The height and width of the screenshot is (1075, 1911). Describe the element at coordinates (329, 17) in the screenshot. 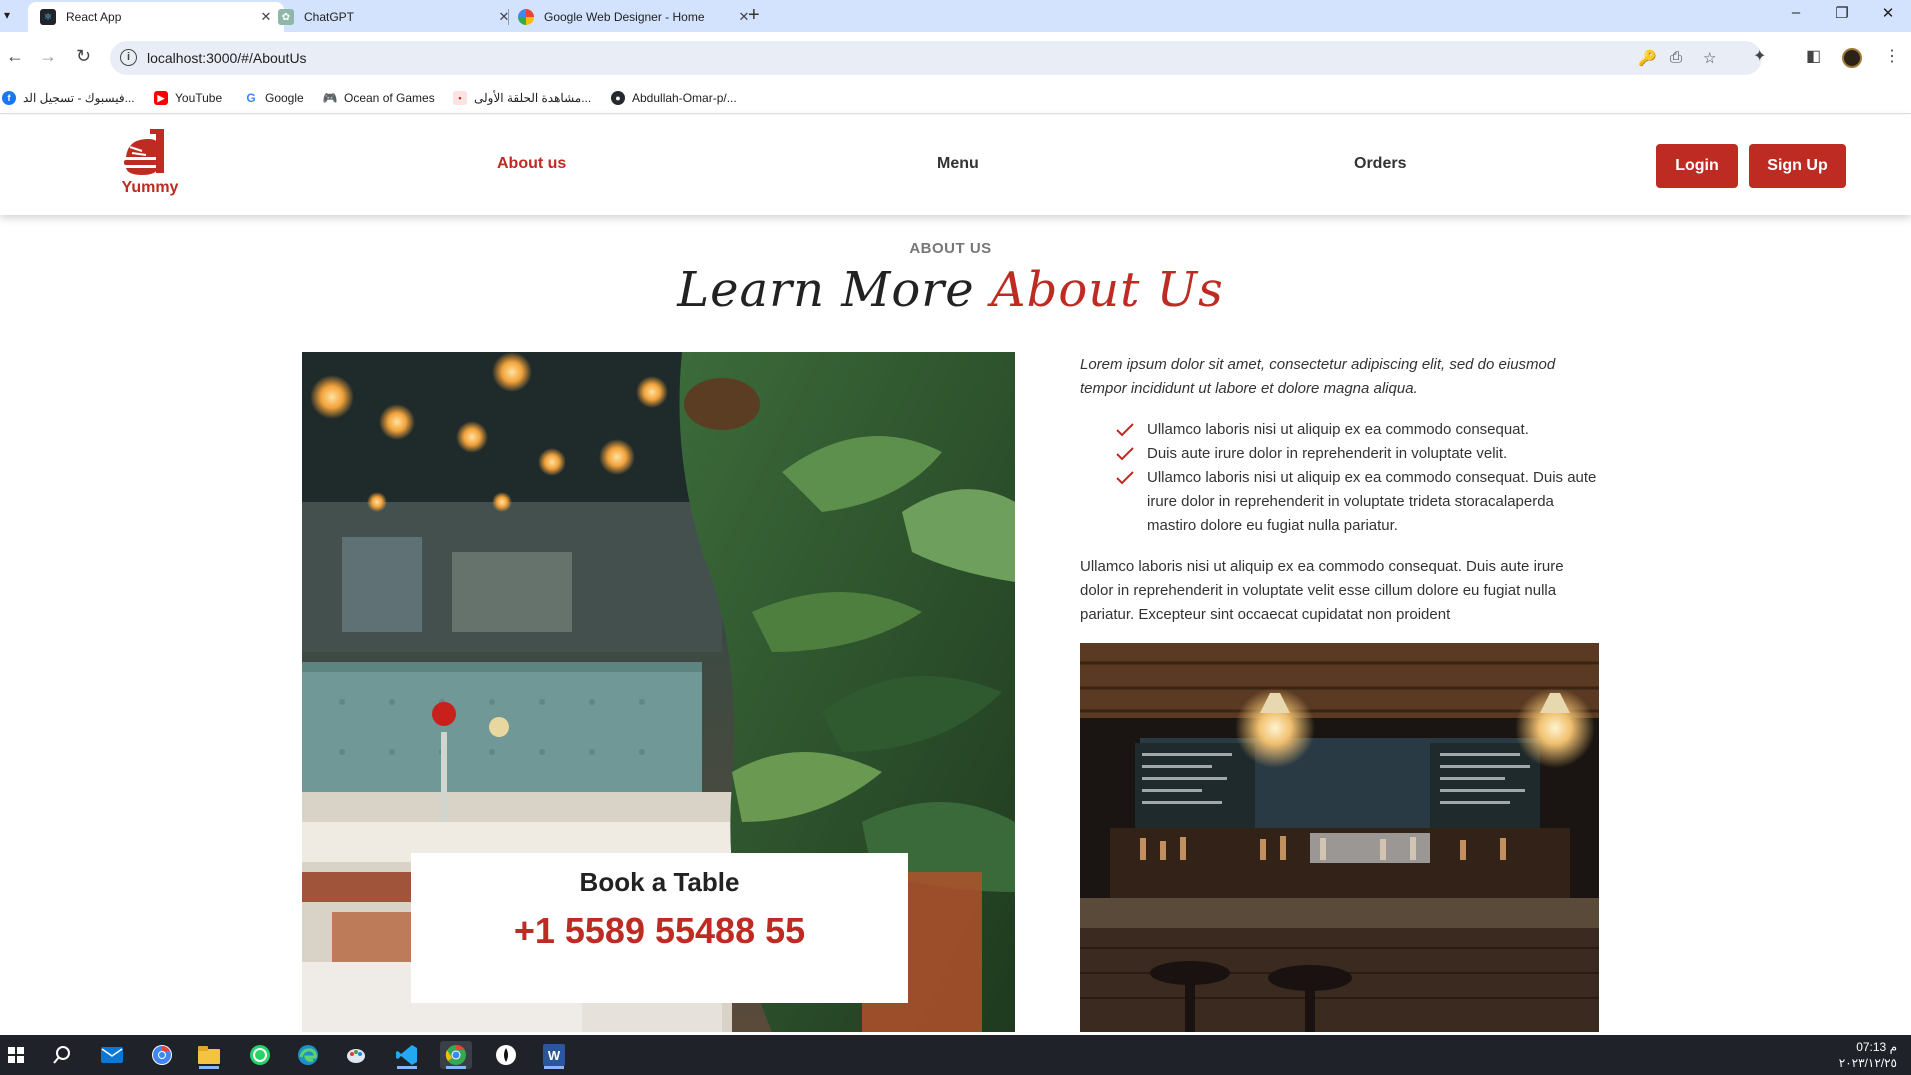

I see `tab-title: ChatGPT` at that location.